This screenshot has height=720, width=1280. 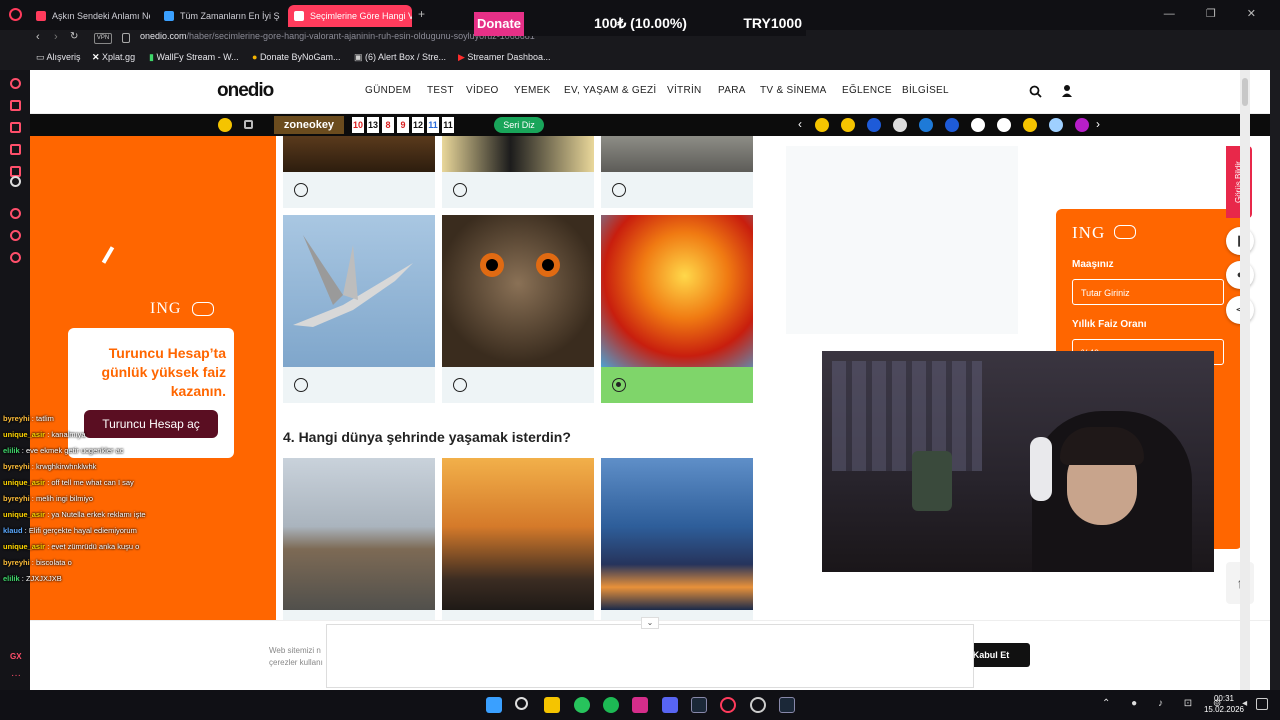 I want to click on opera-gx-icon, so click(x=728, y=705).